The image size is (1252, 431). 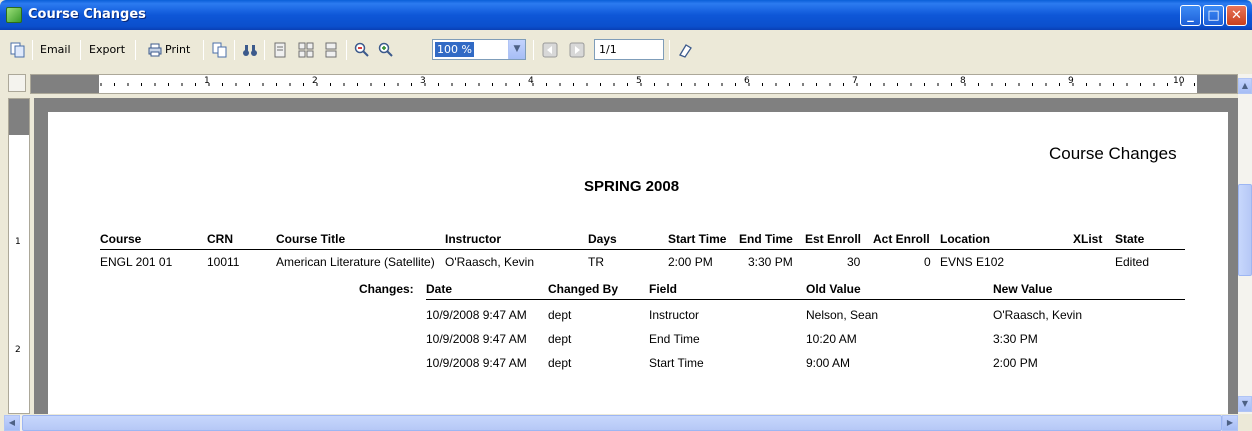 What do you see at coordinates (1245, 86) in the screenshot?
I see `scroll-up-icon: ▲` at bounding box center [1245, 86].